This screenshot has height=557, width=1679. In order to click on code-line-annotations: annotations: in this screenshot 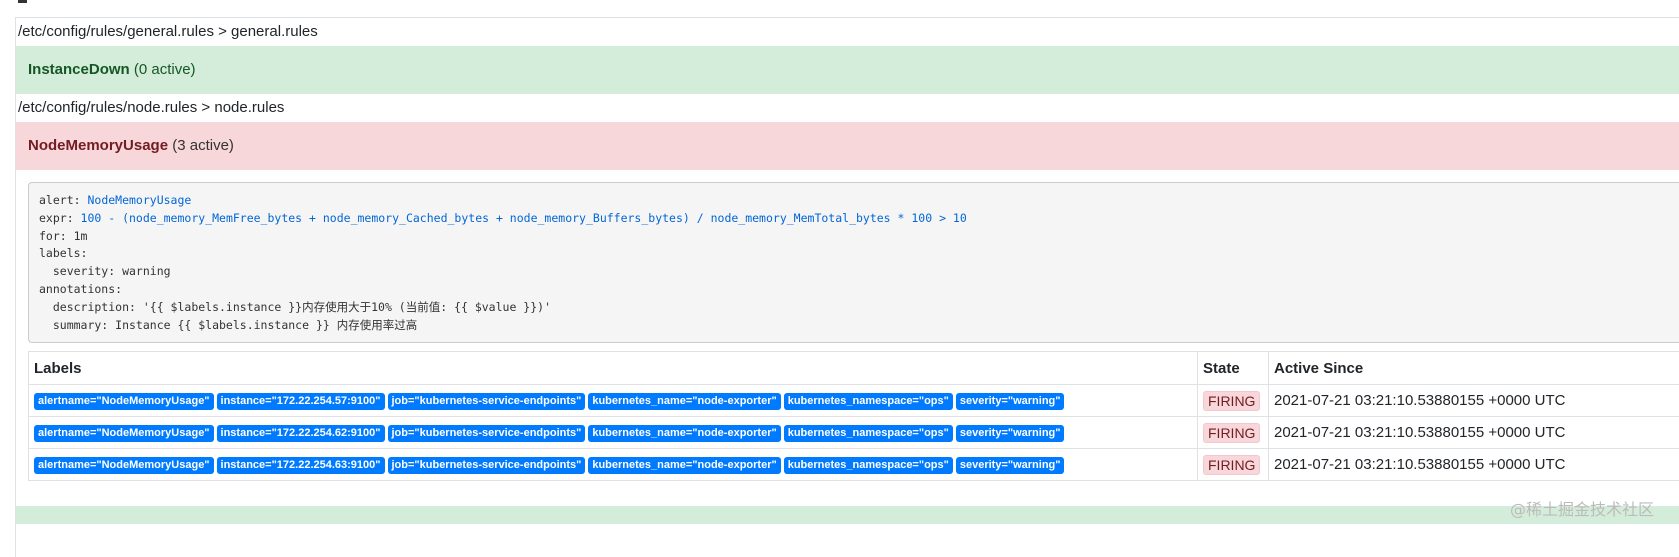, I will do `click(854, 290)`.